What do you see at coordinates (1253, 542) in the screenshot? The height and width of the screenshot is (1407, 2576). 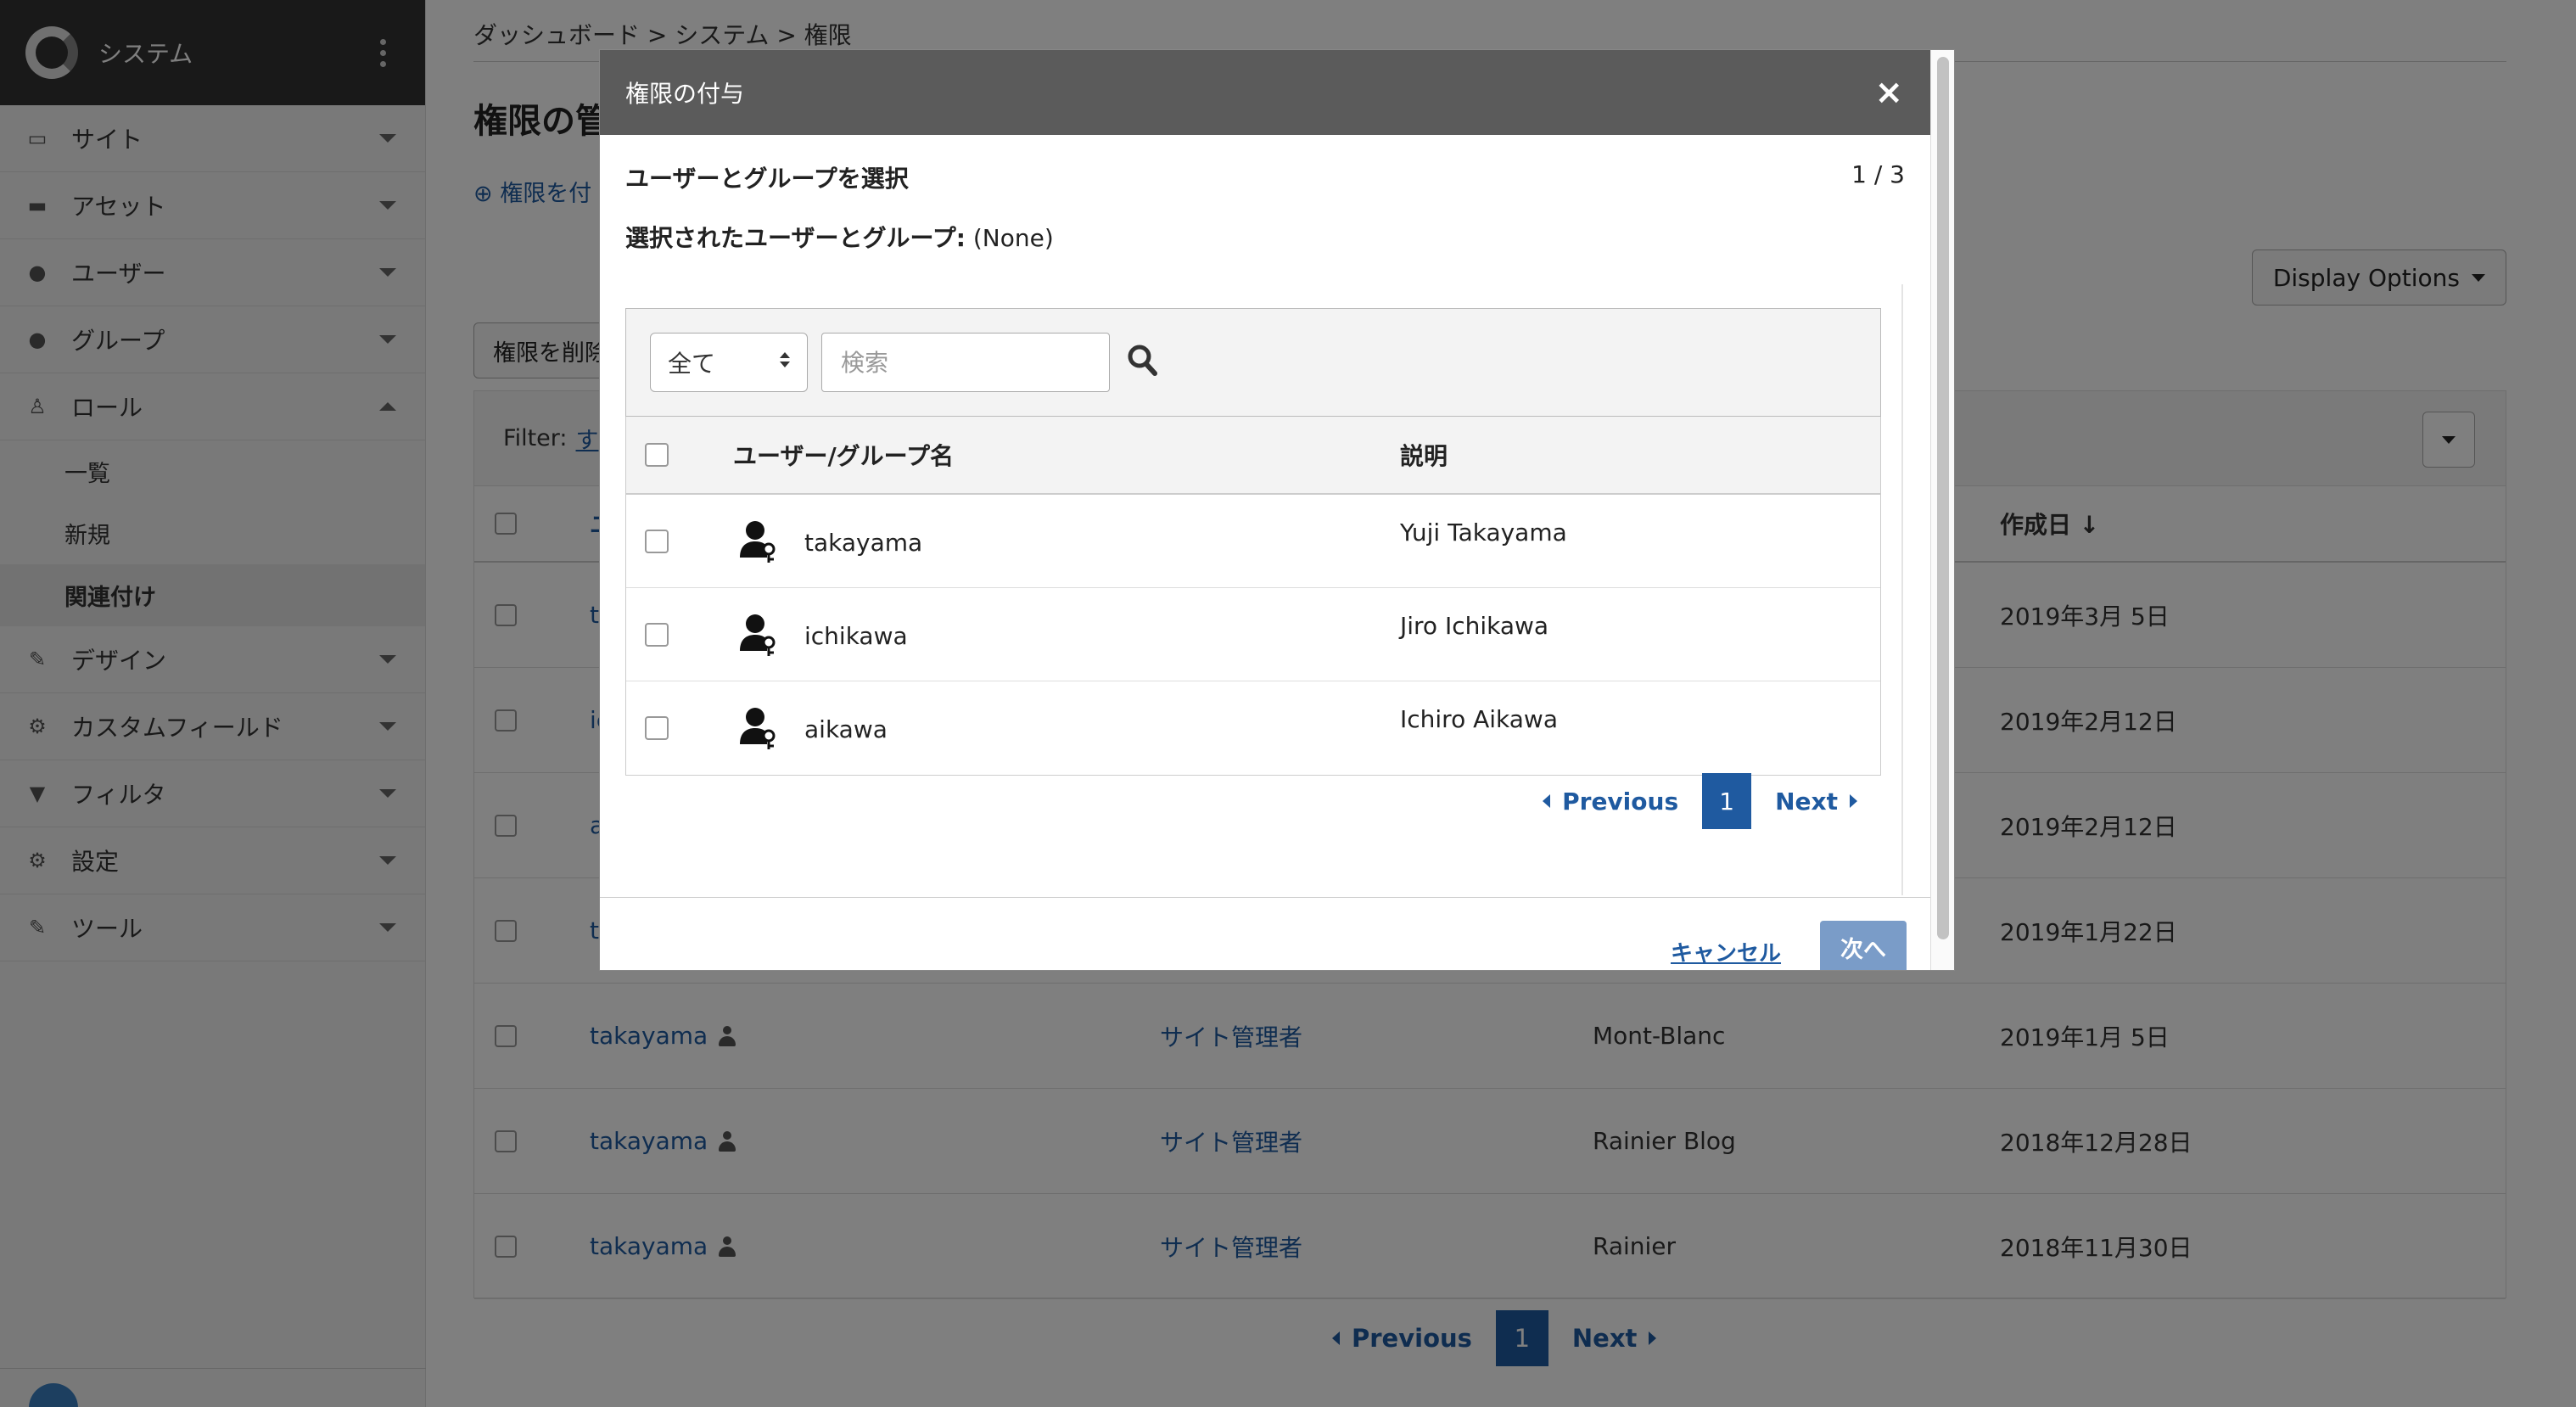 I see `table-row: takayama Yuji Takayama` at bounding box center [1253, 542].